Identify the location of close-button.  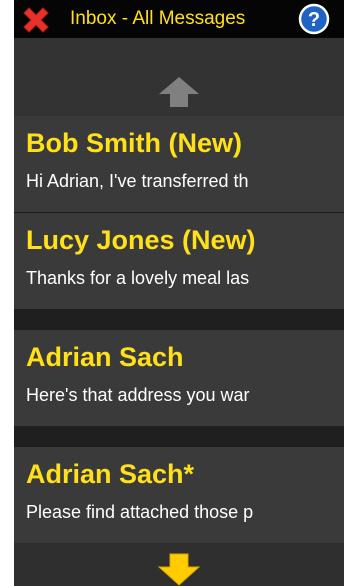
(36, 20).